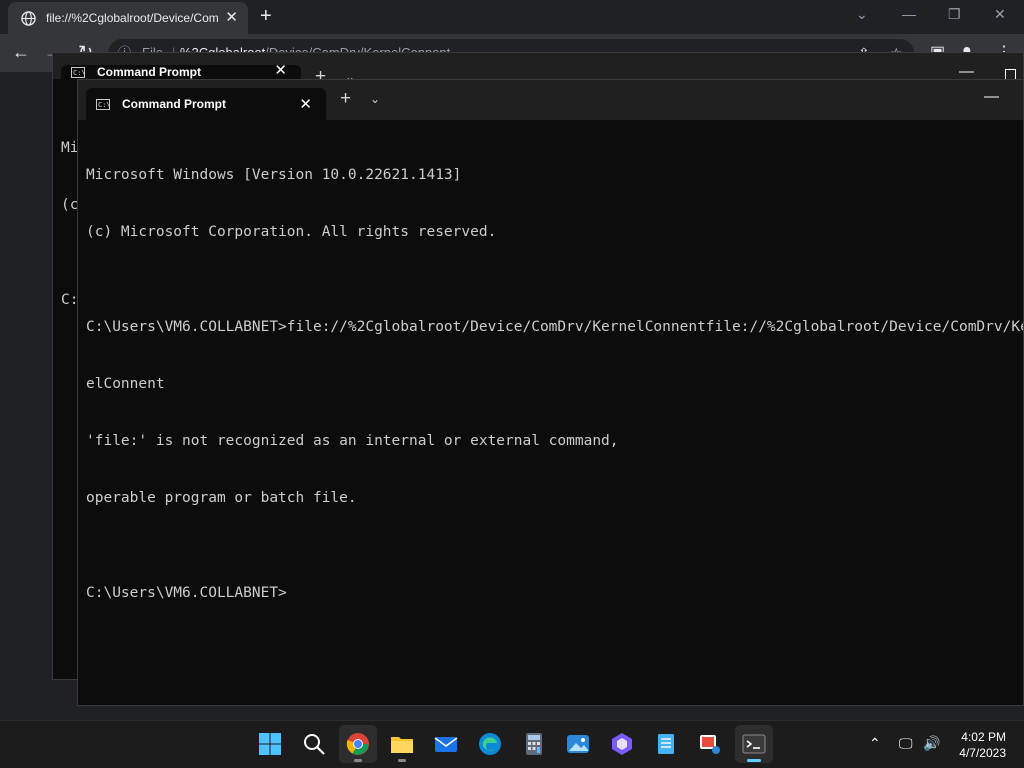  I want to click on chrome-icon, so click(357, 744).